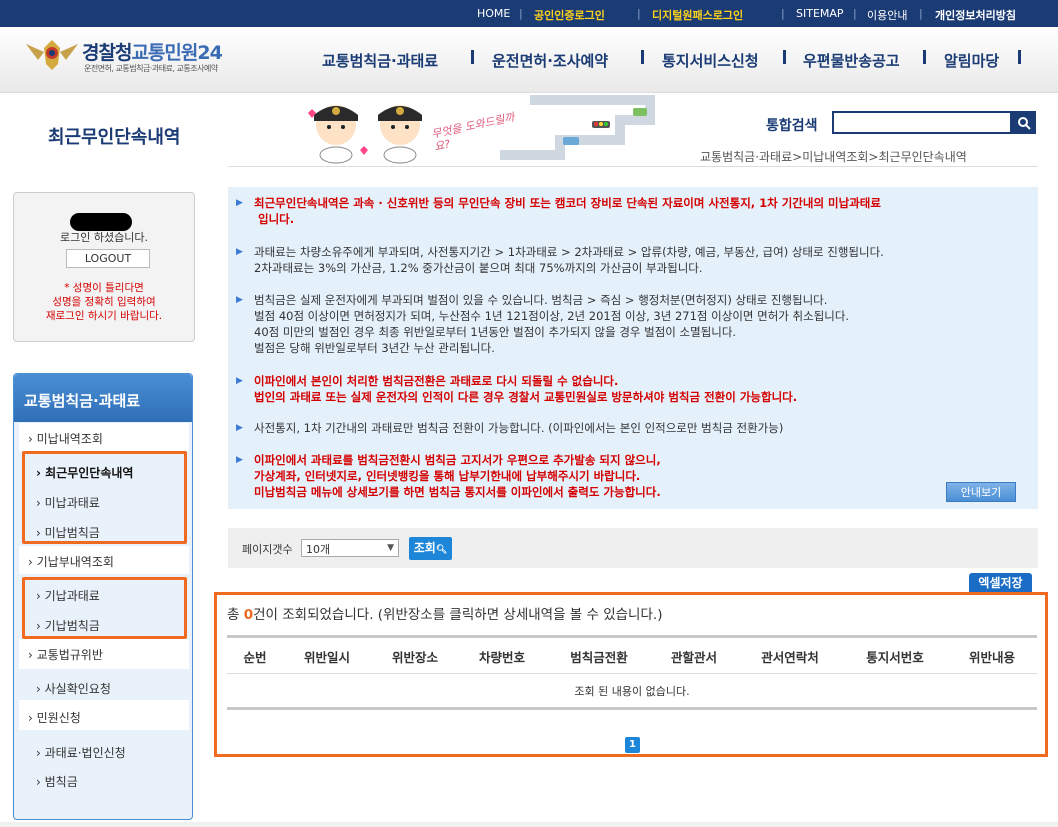 This screenshot has width=1058, height=827. I want to click on police-emblem-icon, so click(52, 55).